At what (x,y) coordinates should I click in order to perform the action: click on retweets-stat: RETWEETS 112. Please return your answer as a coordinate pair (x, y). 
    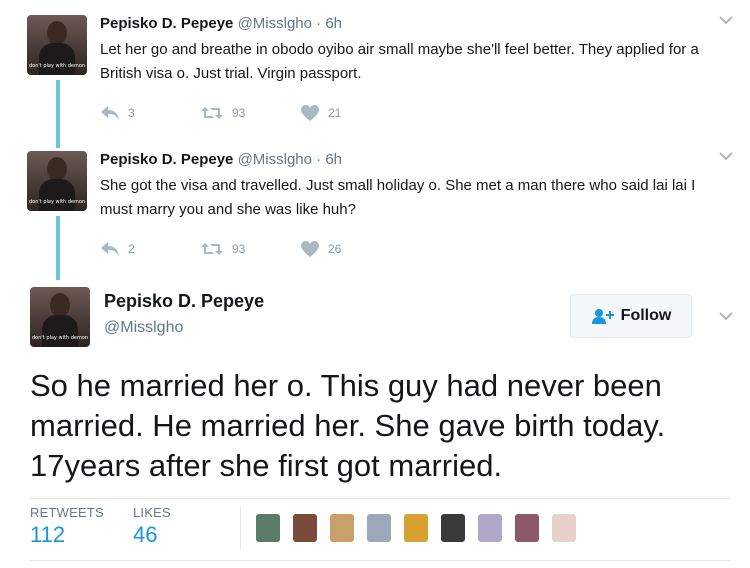
    Looking at the image, I should click on (67, 526).